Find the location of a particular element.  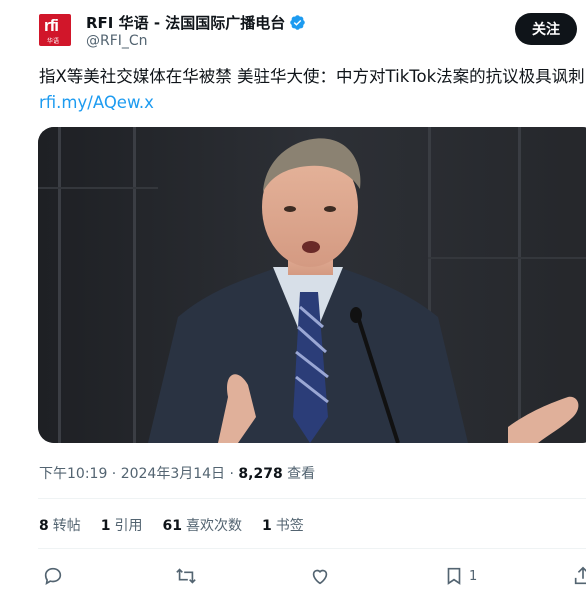

divider-top is located at coordinates (312, 498).